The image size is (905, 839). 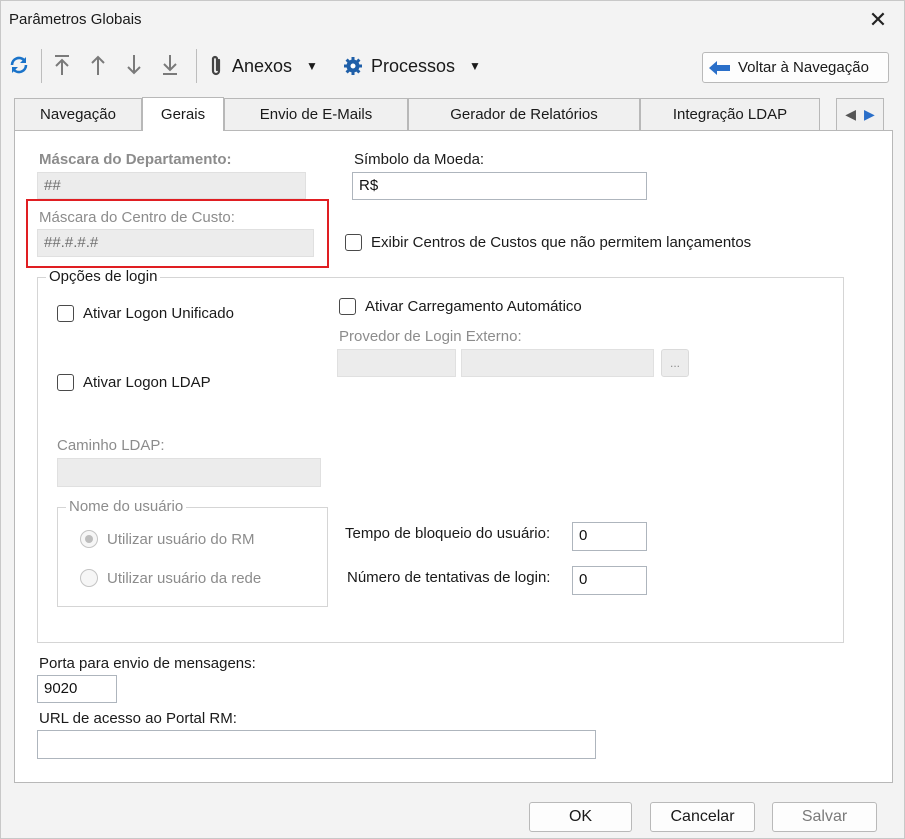 I want to click on anexos-button: Anexos ▼, so click(x=263, y=66).